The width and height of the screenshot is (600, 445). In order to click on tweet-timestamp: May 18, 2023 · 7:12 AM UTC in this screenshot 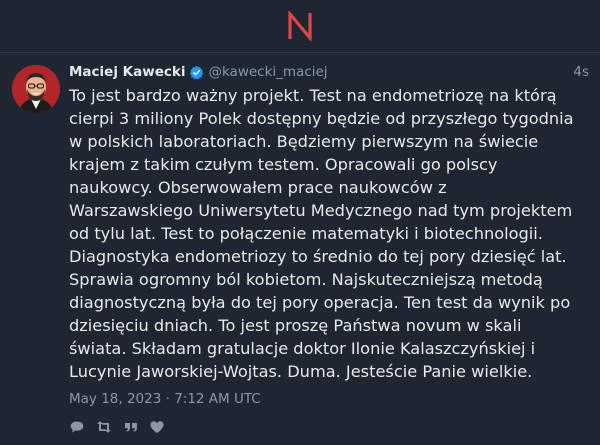, I will do `click(165, 399)`.